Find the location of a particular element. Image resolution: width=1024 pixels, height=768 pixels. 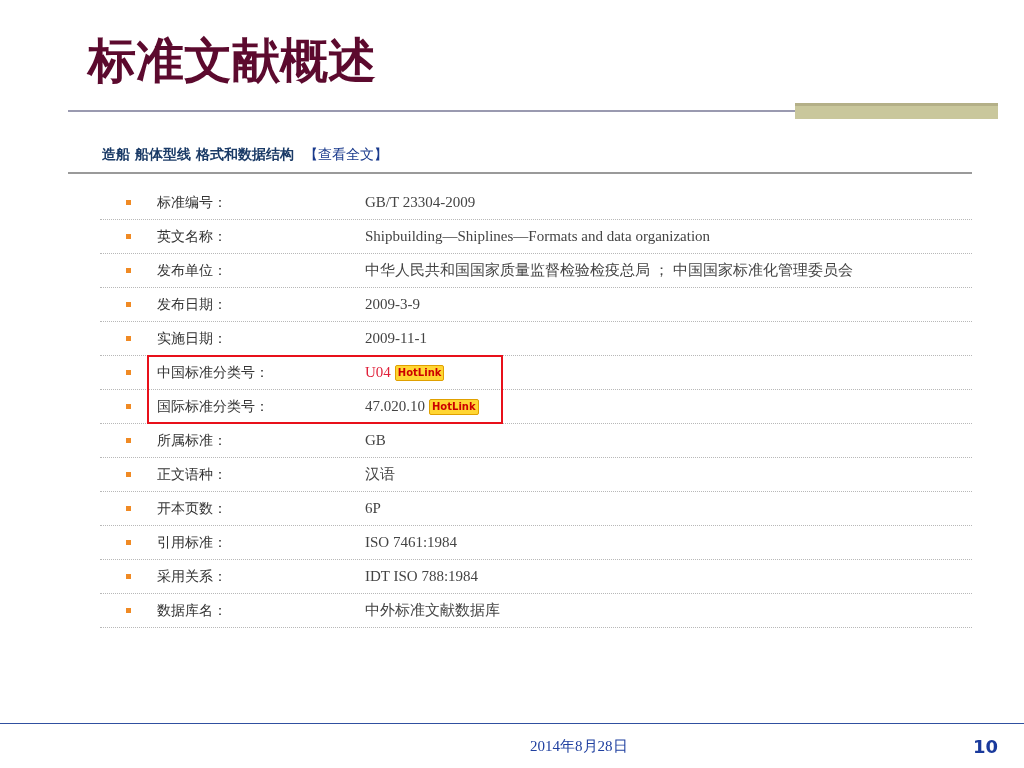

field-label: 英文名称： is located at coordinates (192, 236).